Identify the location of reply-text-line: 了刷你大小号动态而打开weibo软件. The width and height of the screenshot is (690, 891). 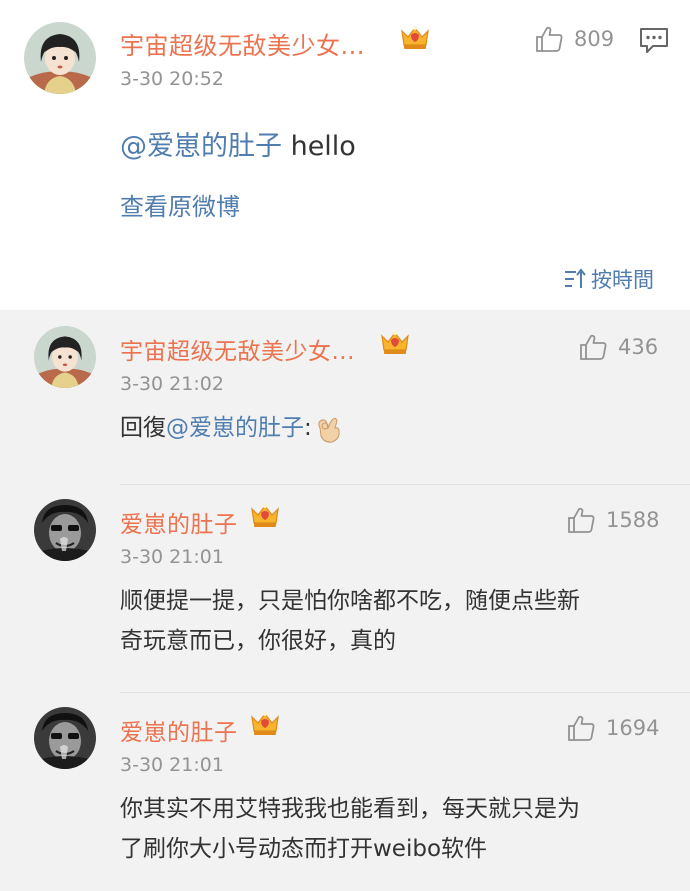
(304, 849).